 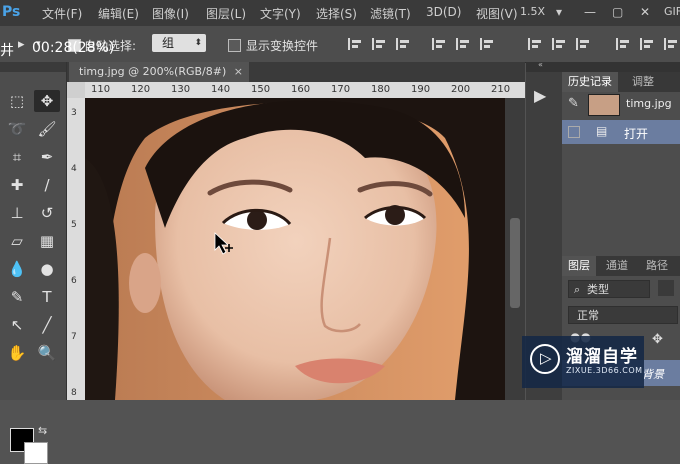 I want to click on menu-item: 文字(Y), so click(x=280, y=13).